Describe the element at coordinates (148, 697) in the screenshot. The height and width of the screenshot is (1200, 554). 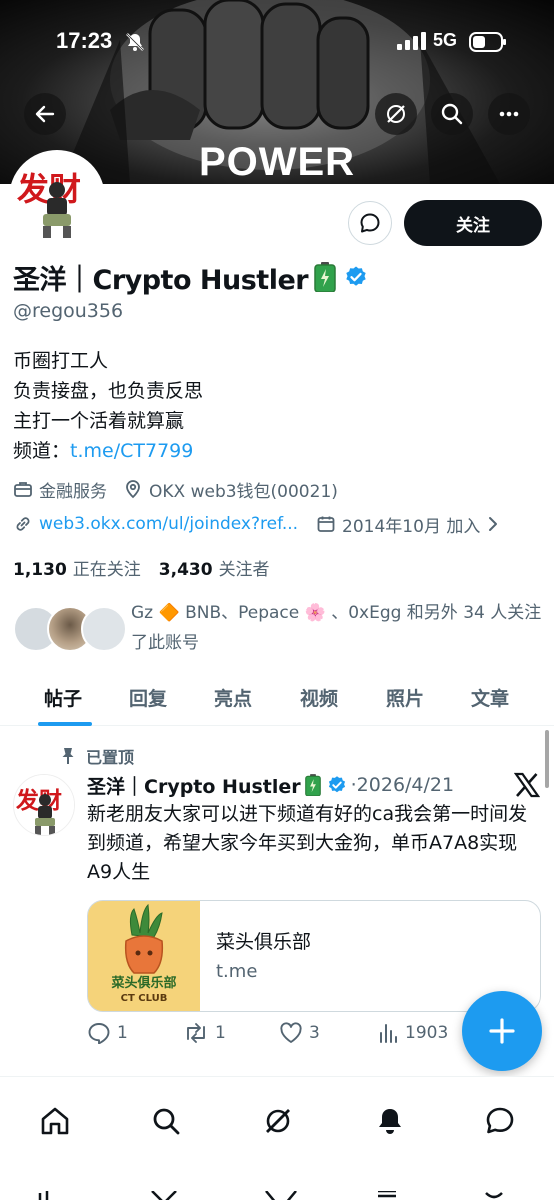
I see `tab-replies: 回复` at that location.